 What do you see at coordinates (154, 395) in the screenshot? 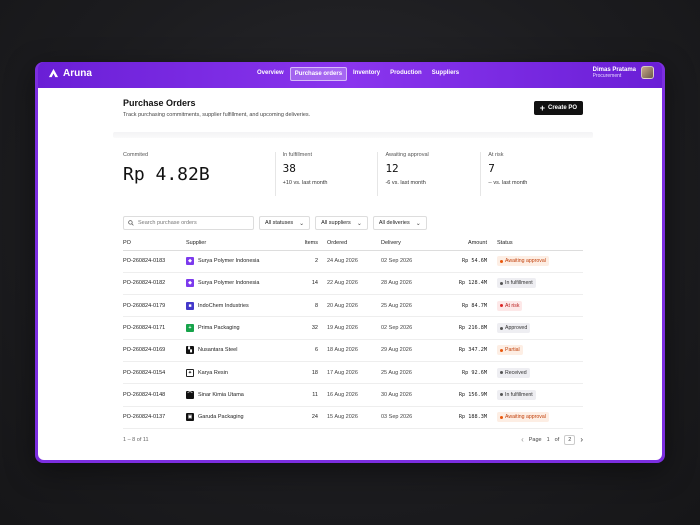
I see `po-number: PO-260824-0148` at bounding box center [154, 395].